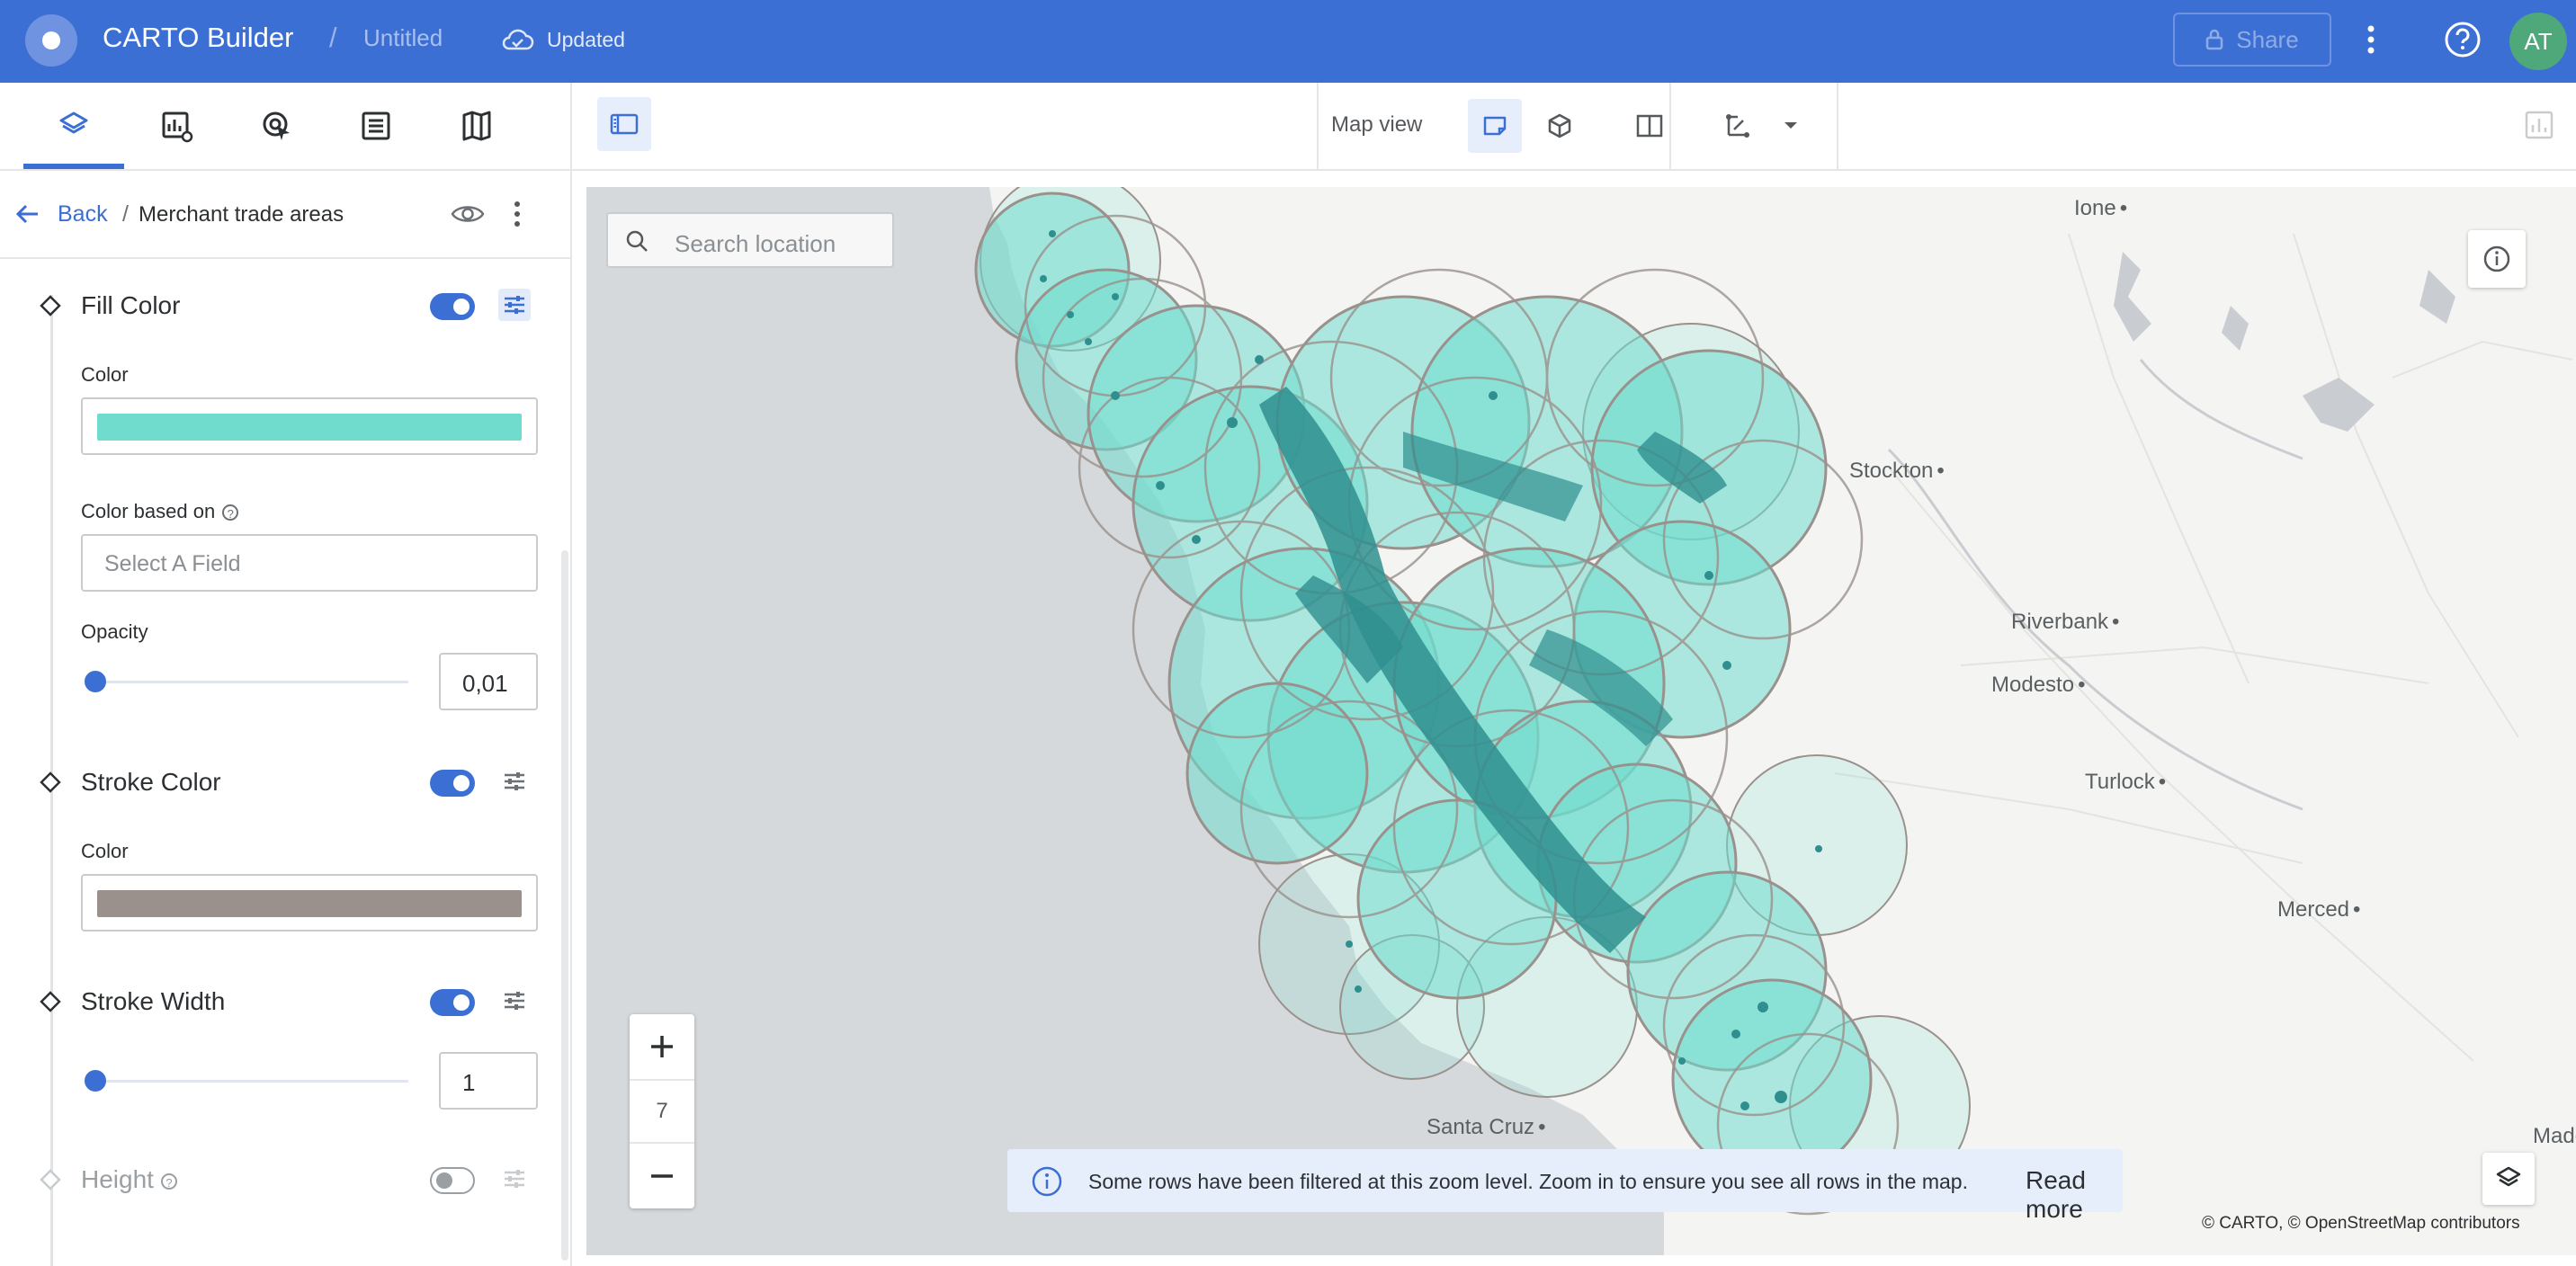 The image size is (2576, 1266). Describe the element at coordinates (74, 126) in the screenshot. I see `tab-layers-icon` at that location.